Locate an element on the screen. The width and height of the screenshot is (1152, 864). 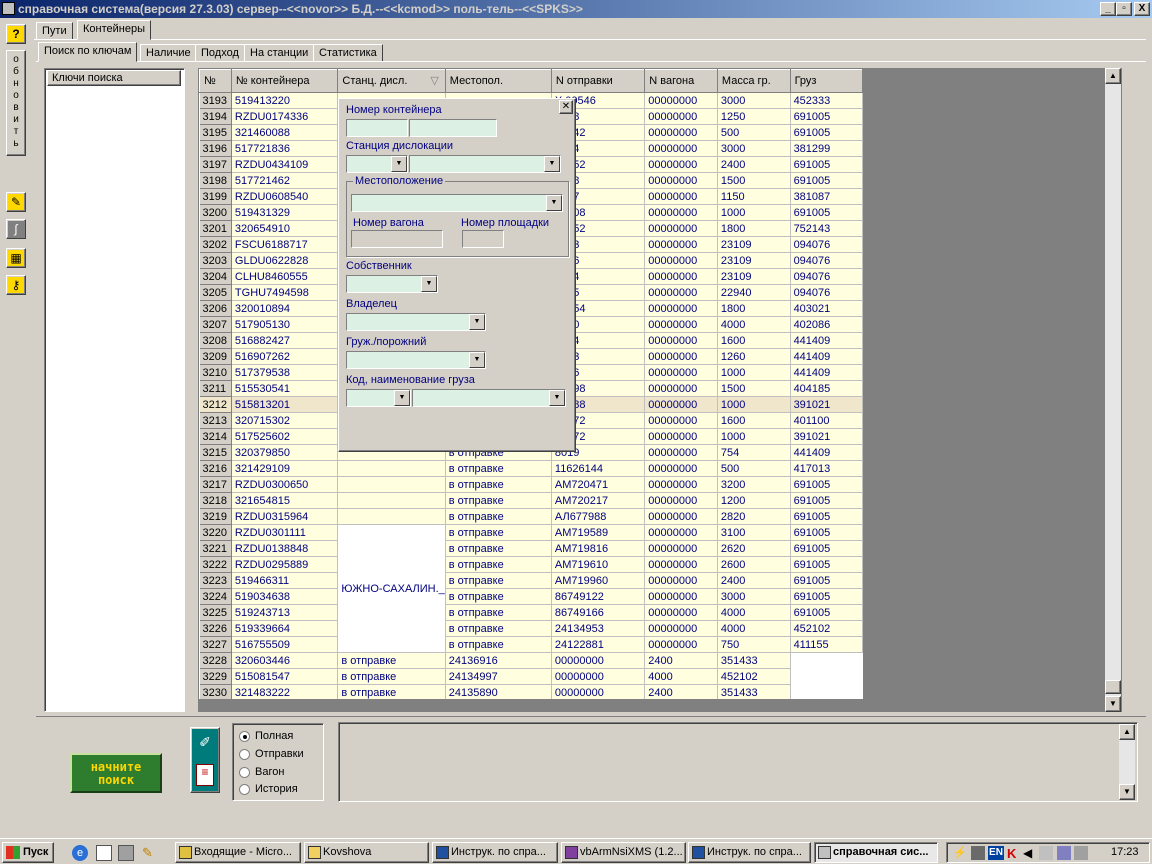
table-cell: 321460088 is located at coordinates (285, 132).